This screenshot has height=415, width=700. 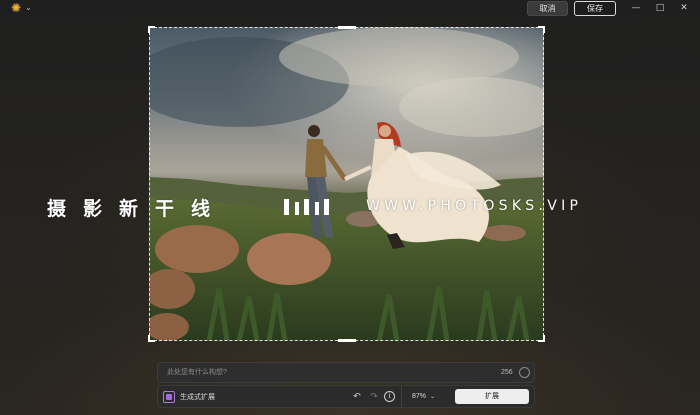 I want to click on crop-handle-top-left, so click(x=151, y=29).